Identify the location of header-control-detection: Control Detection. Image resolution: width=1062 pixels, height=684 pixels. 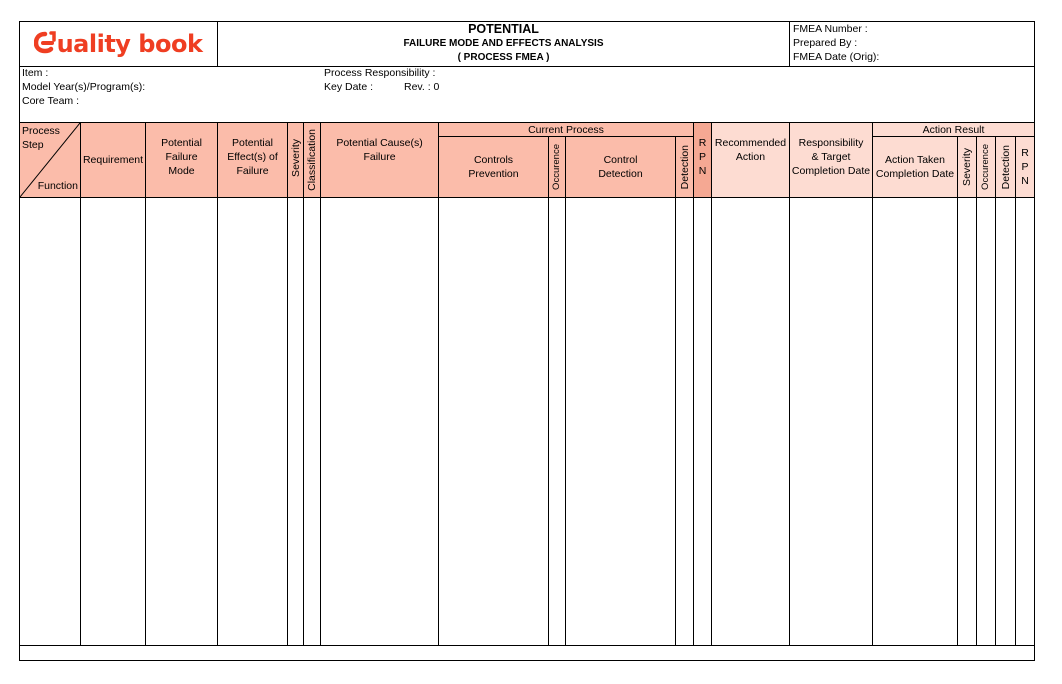
(621, 167).